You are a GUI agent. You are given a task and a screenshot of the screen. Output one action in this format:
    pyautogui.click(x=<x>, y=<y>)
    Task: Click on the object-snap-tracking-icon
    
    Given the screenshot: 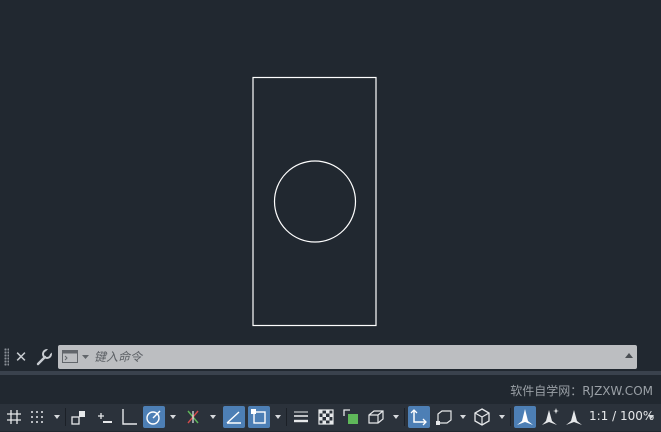 What is the action you would take?
    pyautogui.click(x=233, y=417)
    